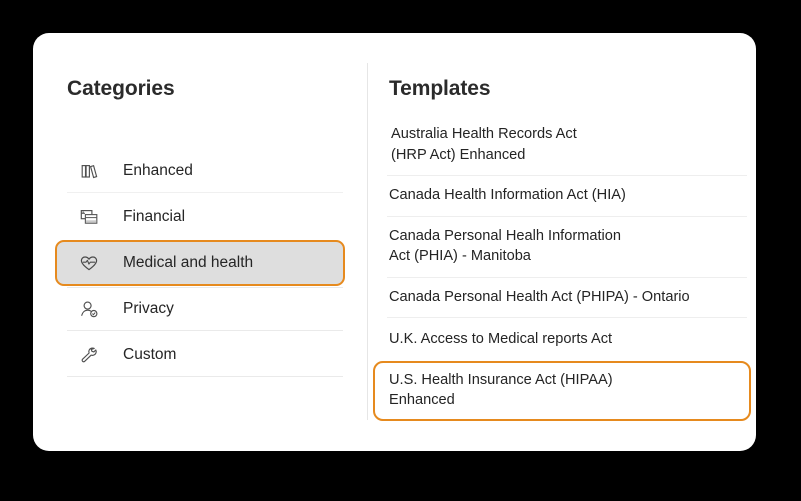 This screenshot has height=501, width=801. Describe the element at coordinates (200, 309) in the screenshot. I see `category-item-privacy: Privacy` at that location.